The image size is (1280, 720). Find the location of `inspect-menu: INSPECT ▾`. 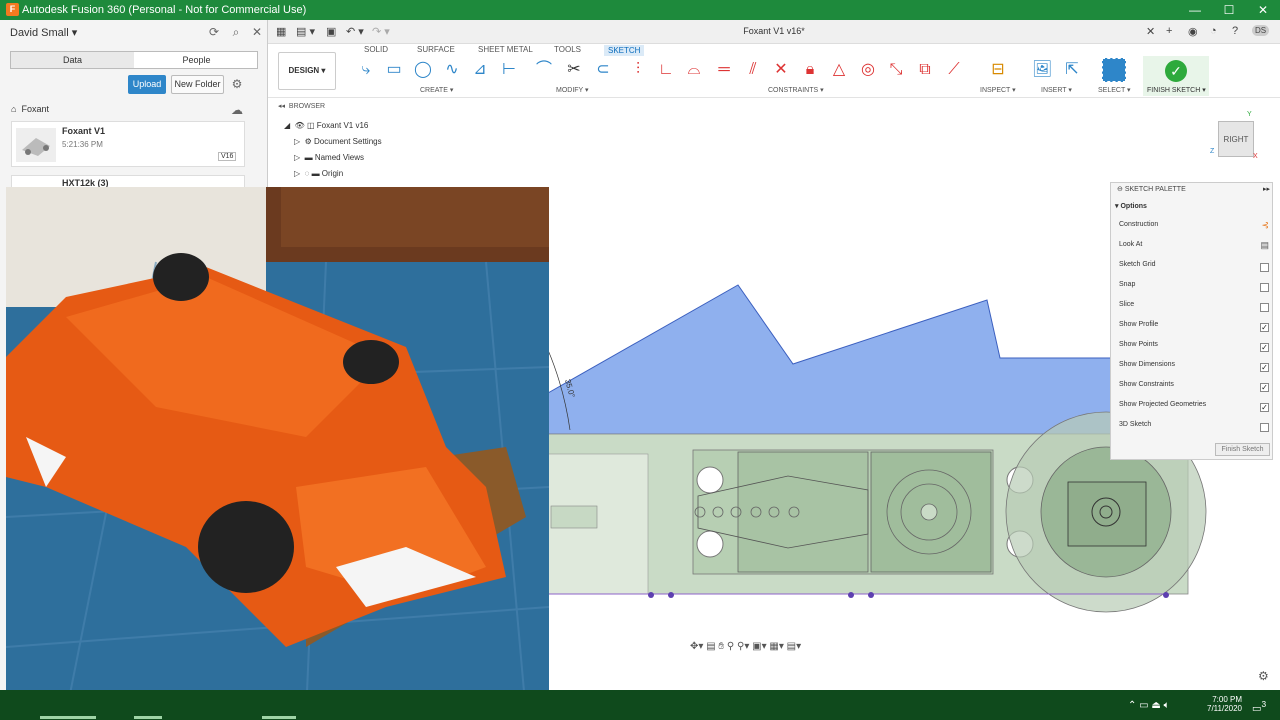

inspect-menu: INSPECT ▾ is located at coordinates (998, 90).